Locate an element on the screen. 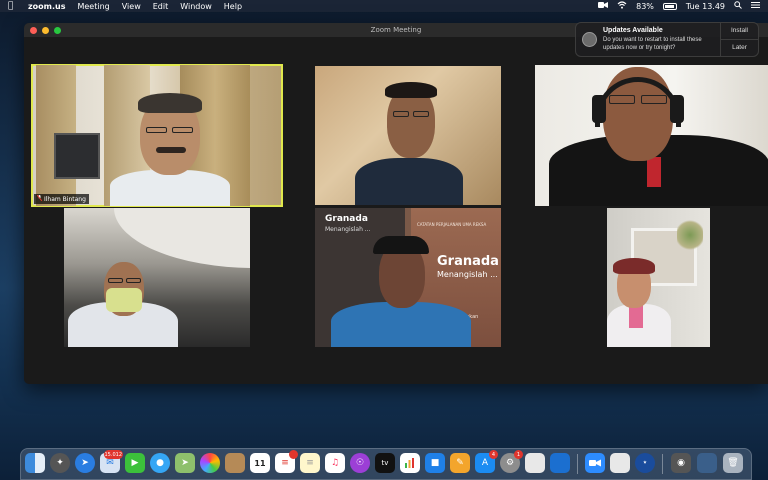 Image resolution: width=768 pixels, height=480 pixels. finder-icon is located at coordinates (35, 463).